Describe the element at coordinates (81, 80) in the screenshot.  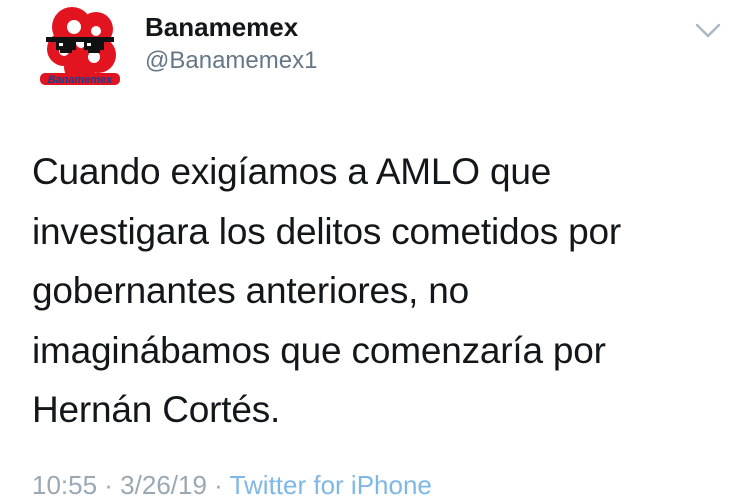
I see `svg-text: Banamemex` at that location.